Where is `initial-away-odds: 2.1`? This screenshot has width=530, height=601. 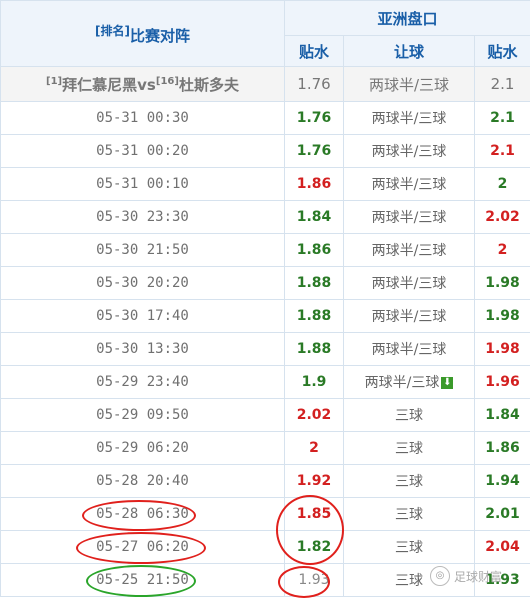 initial-away-odds: 2.1 is located at coordinates (501, 84).